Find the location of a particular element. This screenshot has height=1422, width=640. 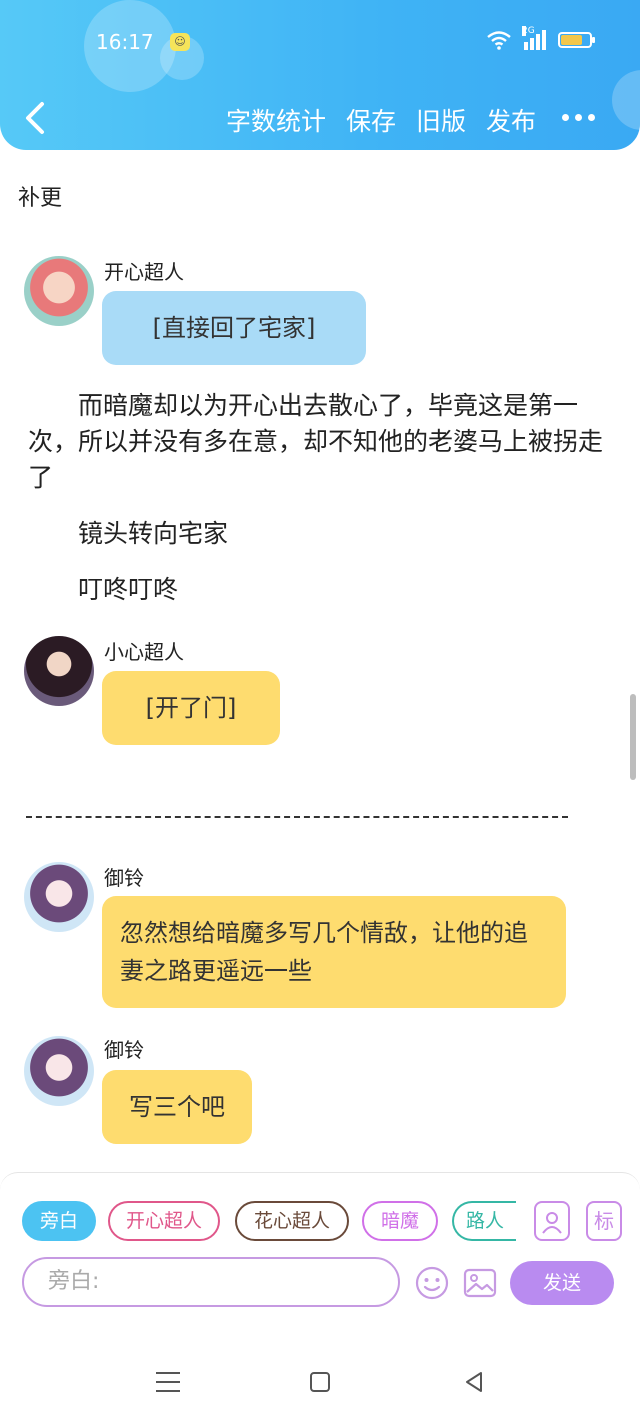

section-divider is located at coordinates (297, 817).